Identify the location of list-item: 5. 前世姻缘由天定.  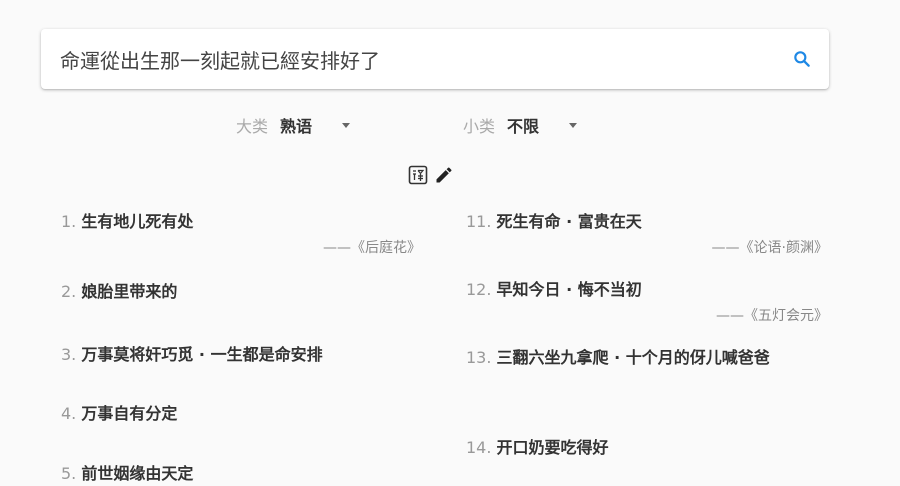
(241, 474).